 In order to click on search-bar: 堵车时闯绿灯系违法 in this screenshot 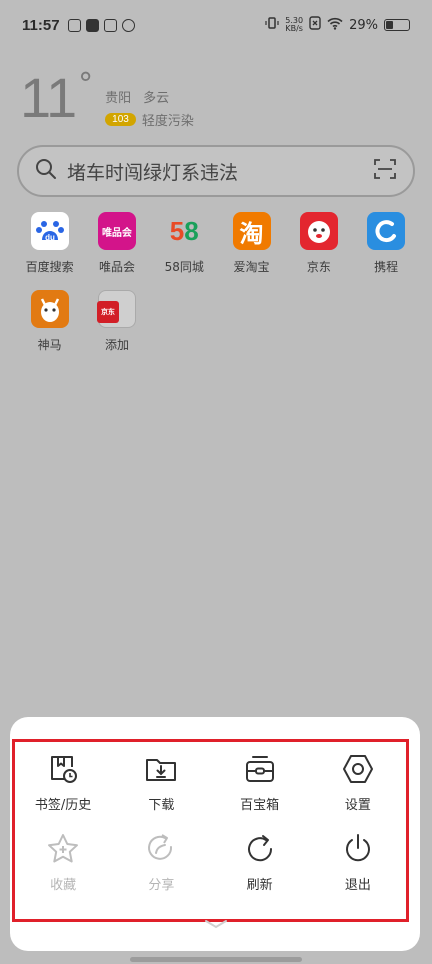, I will do `click(216, 171)`.